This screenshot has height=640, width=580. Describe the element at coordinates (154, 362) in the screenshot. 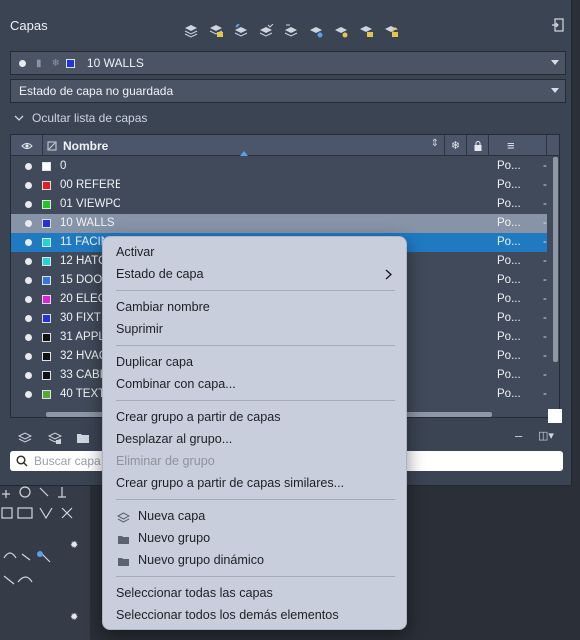

I see `menu-item-duplicar-capa: Duplicar capa` at that location.